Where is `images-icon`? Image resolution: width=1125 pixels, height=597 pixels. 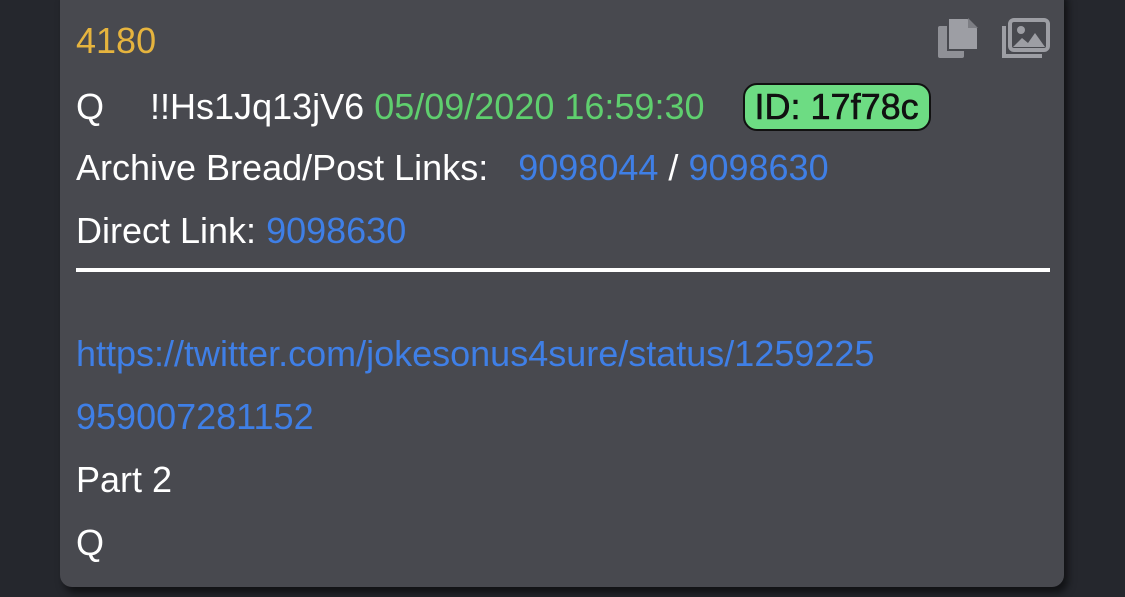
images-icon is located at coordinates (1026, 38).